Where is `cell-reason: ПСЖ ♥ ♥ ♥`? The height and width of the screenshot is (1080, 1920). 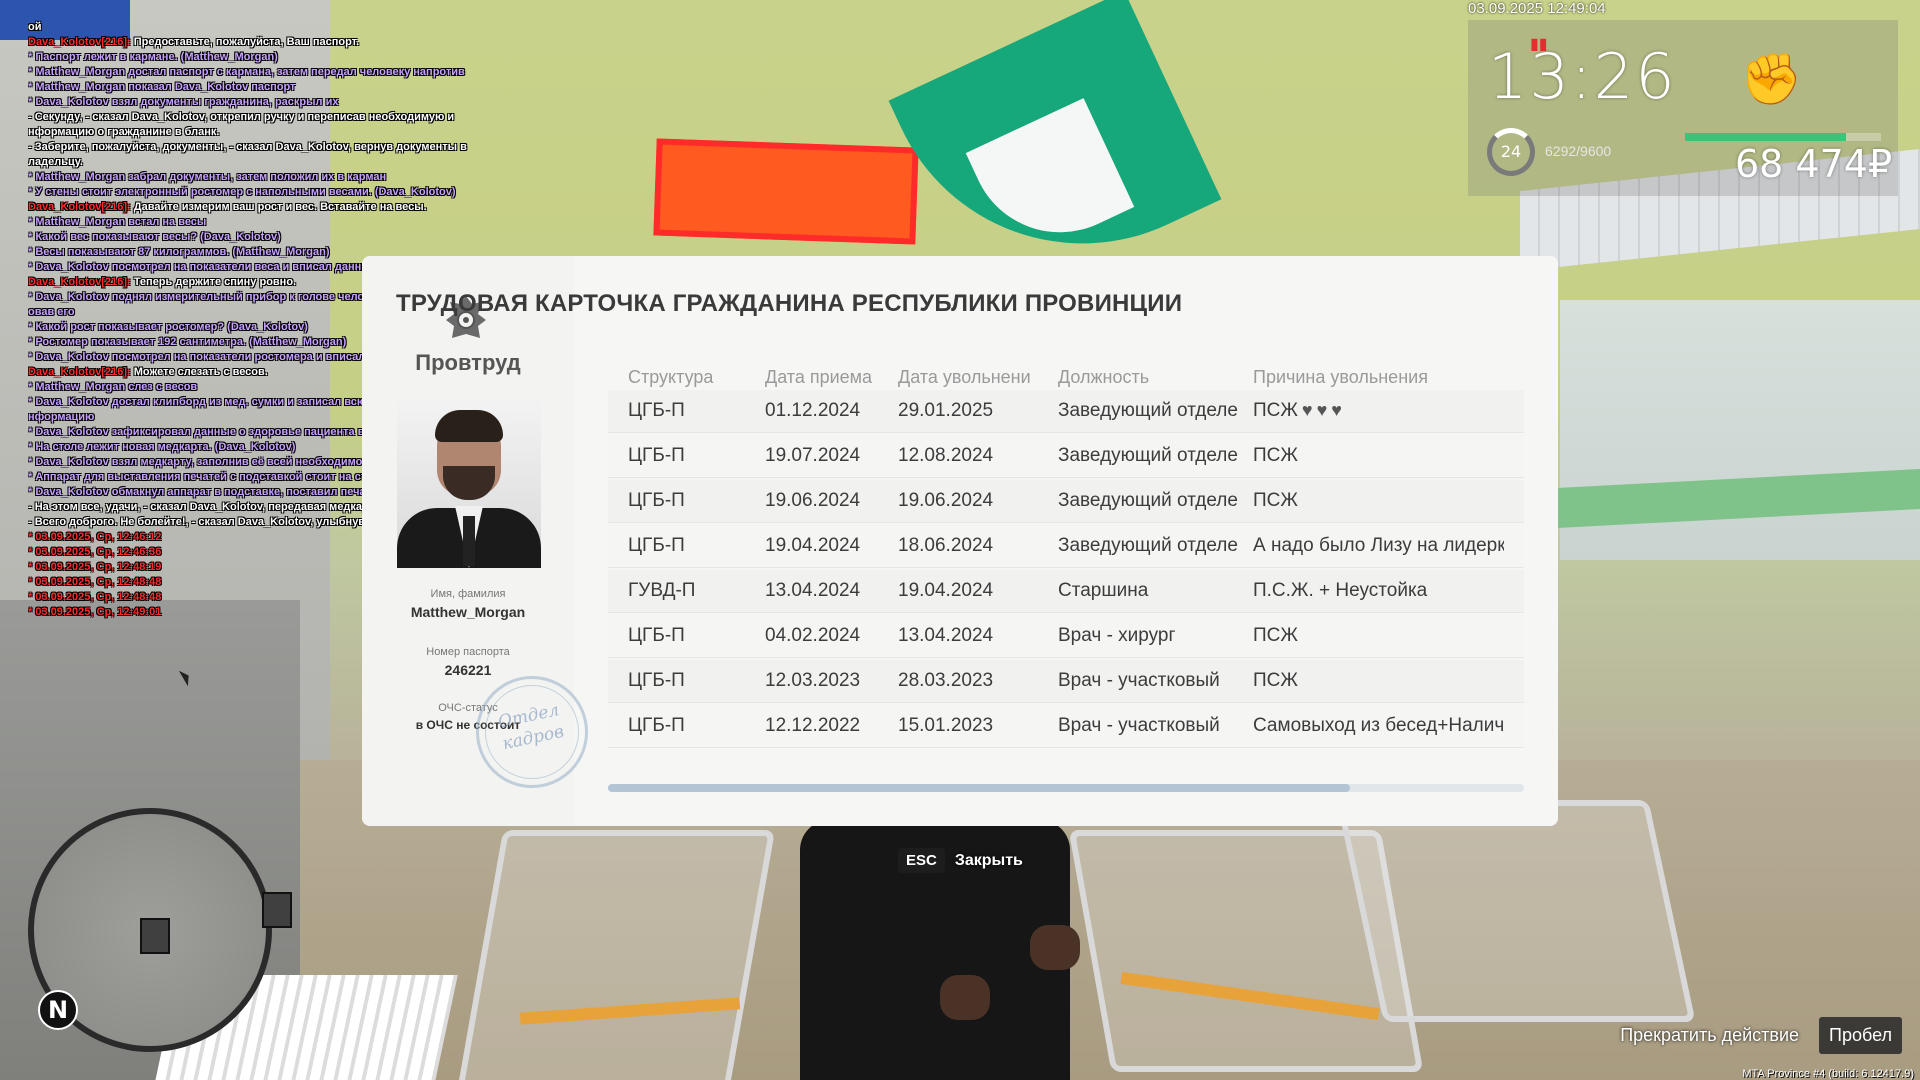
cell-reason: ПСЖ ♥ ♥ ♥ is located at coordinates (1378, 411).